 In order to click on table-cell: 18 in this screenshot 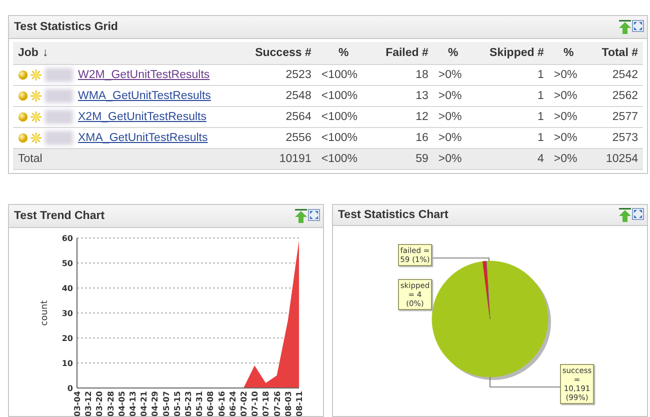, I will do `click(402, 75)`.